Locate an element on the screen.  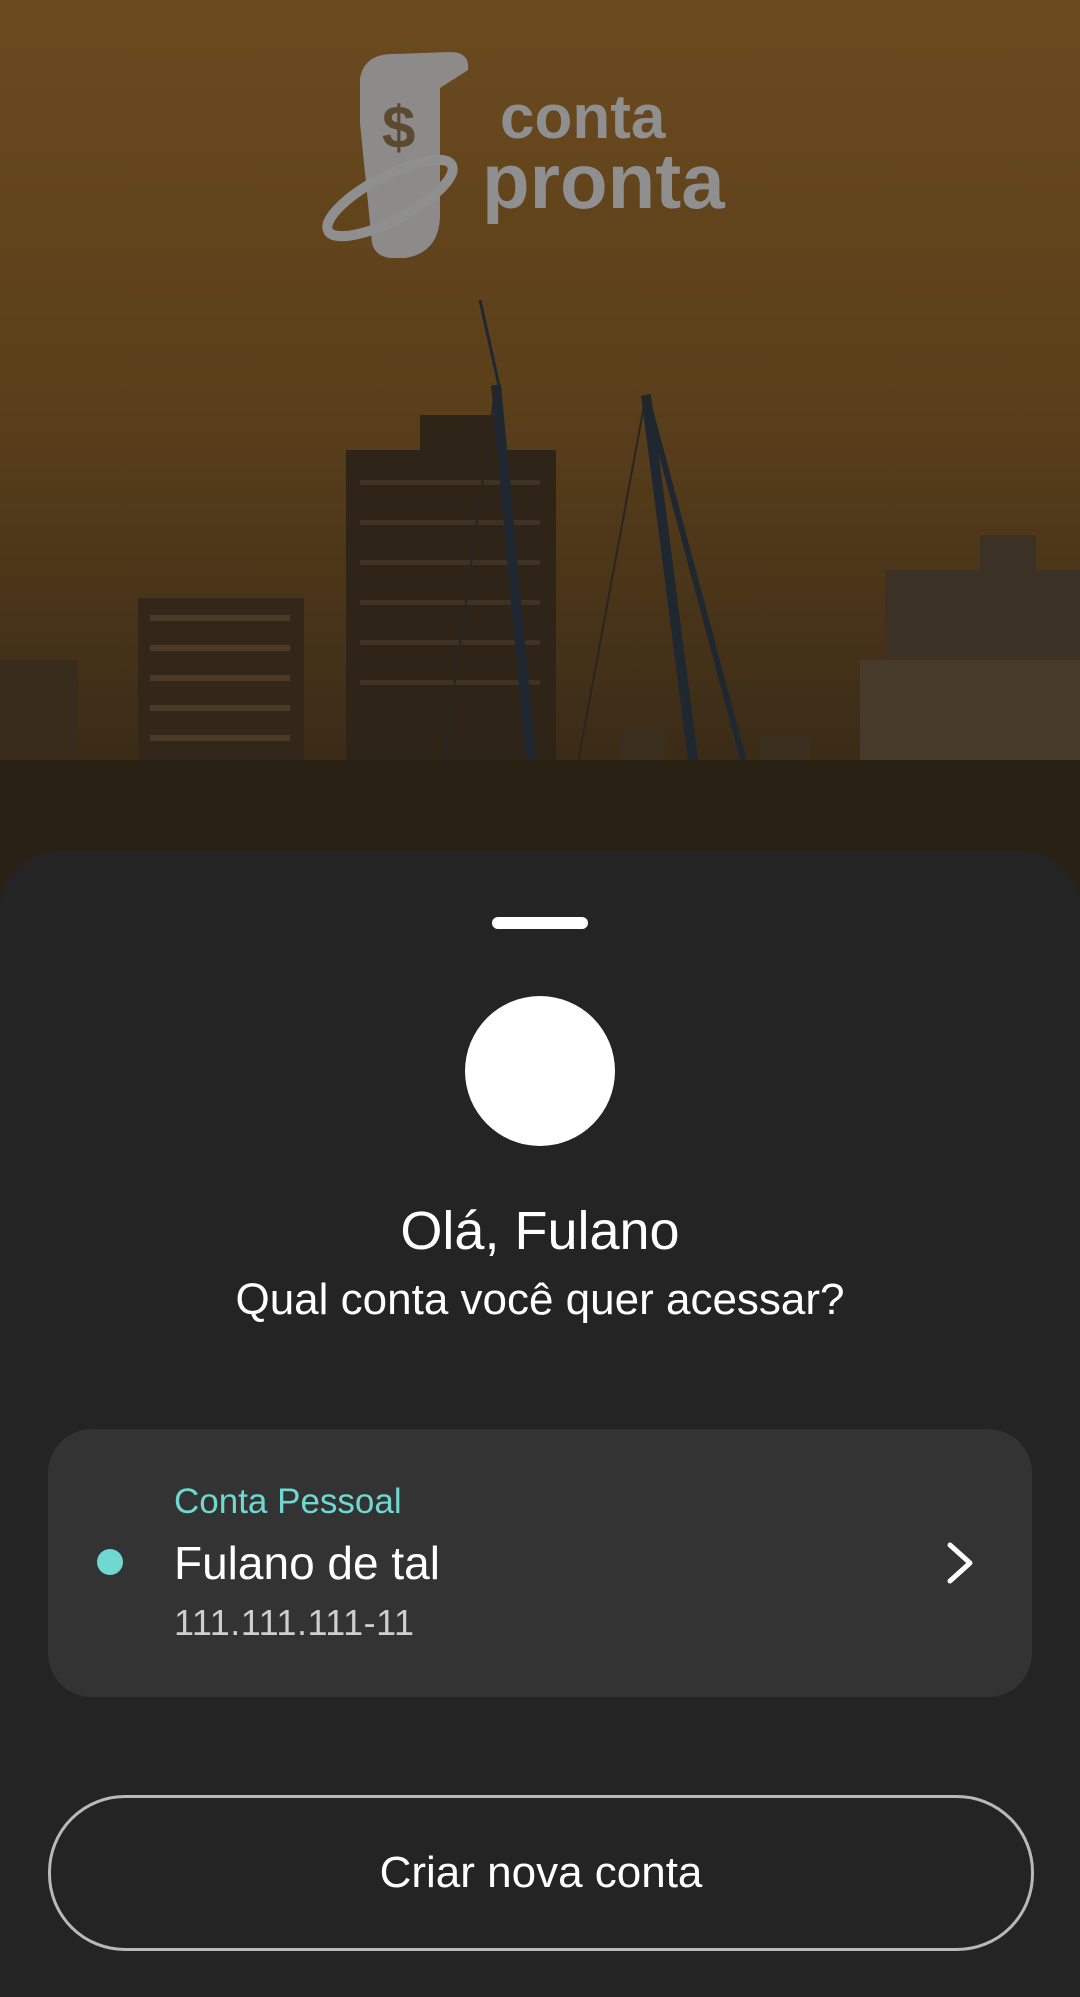
account-document-number: 111.111.111-11 is located at coordinates (294, 1622).